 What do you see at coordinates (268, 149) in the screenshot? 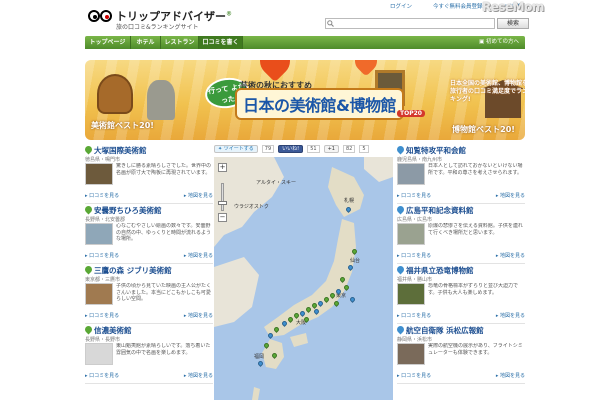
I see `tweet-count: 79` at bounding box center [268, 149].